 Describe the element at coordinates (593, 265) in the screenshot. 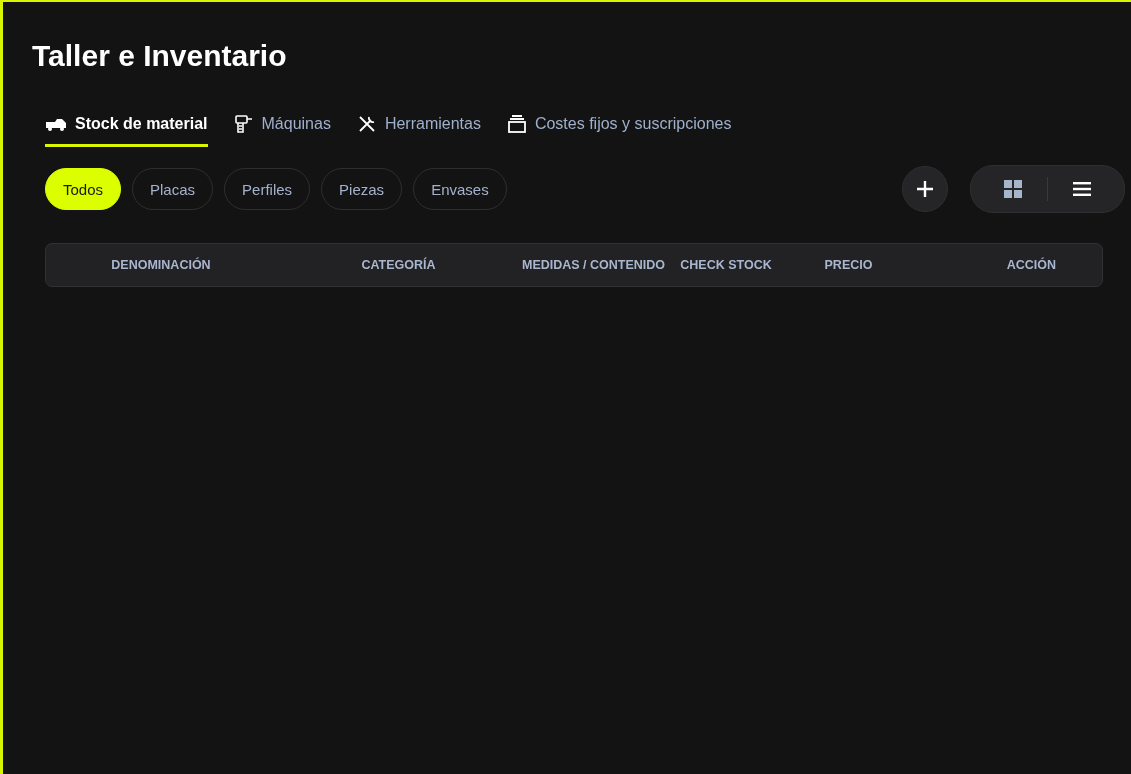

I see `column-header: MEDIDAS / CONTENIDO` at that location.